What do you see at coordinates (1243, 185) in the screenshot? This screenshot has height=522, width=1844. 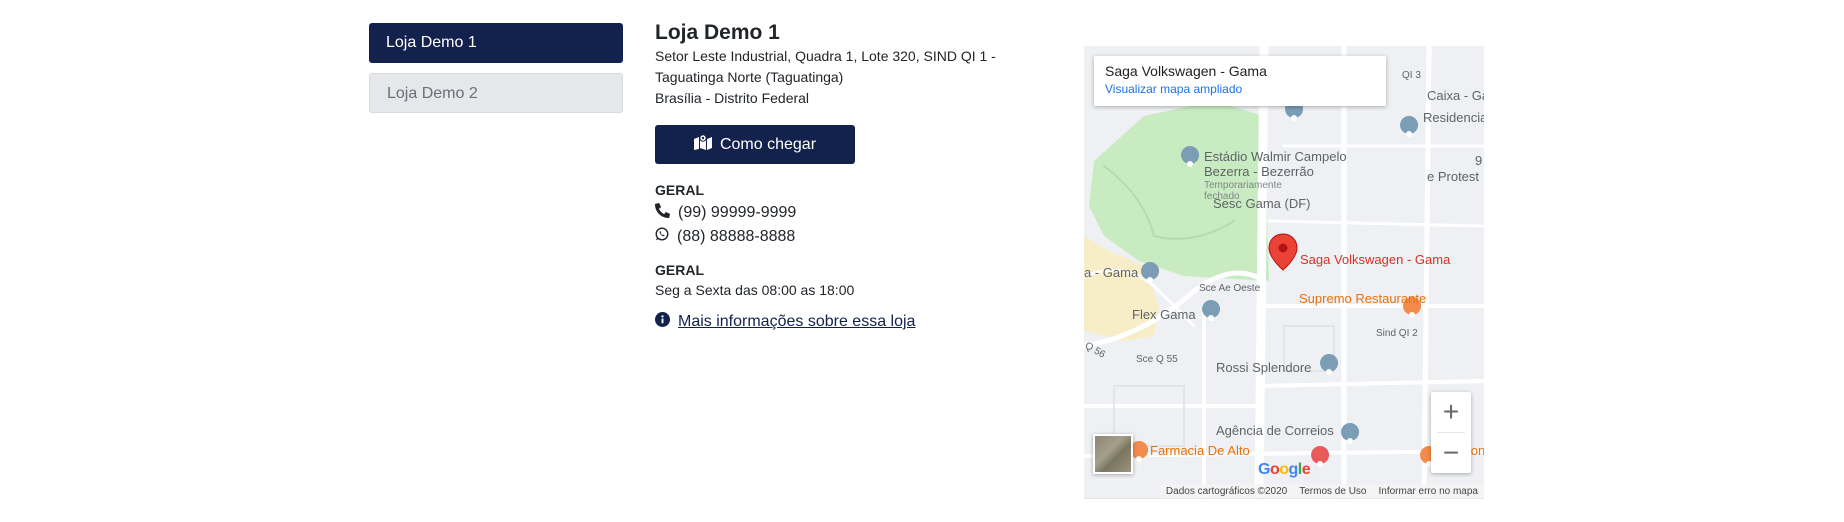 I see `map-label-estadio-3: Temporariamente` at bounding box center [1243, 185].